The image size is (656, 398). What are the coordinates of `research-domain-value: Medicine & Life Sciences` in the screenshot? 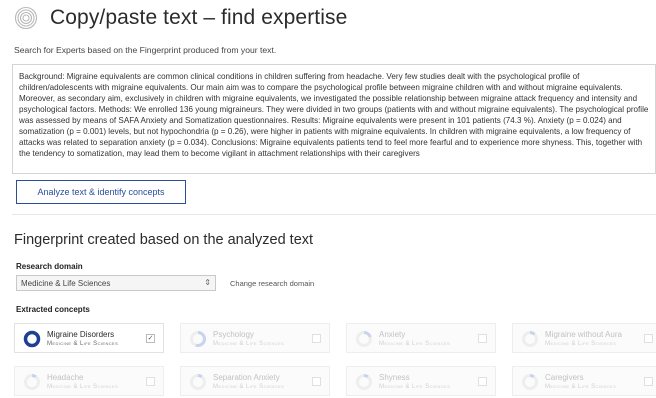 It's located at (66, 283).